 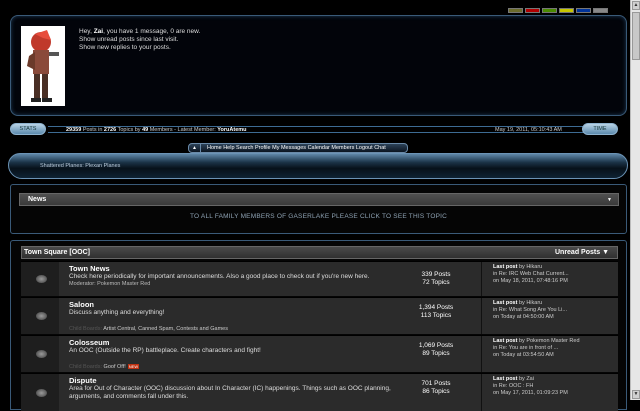 What do you see at coordinates (139, 48) in the screenshot?
I see `new-replies-link: Show new replies to your posts.` at bounding box center [139, 48].